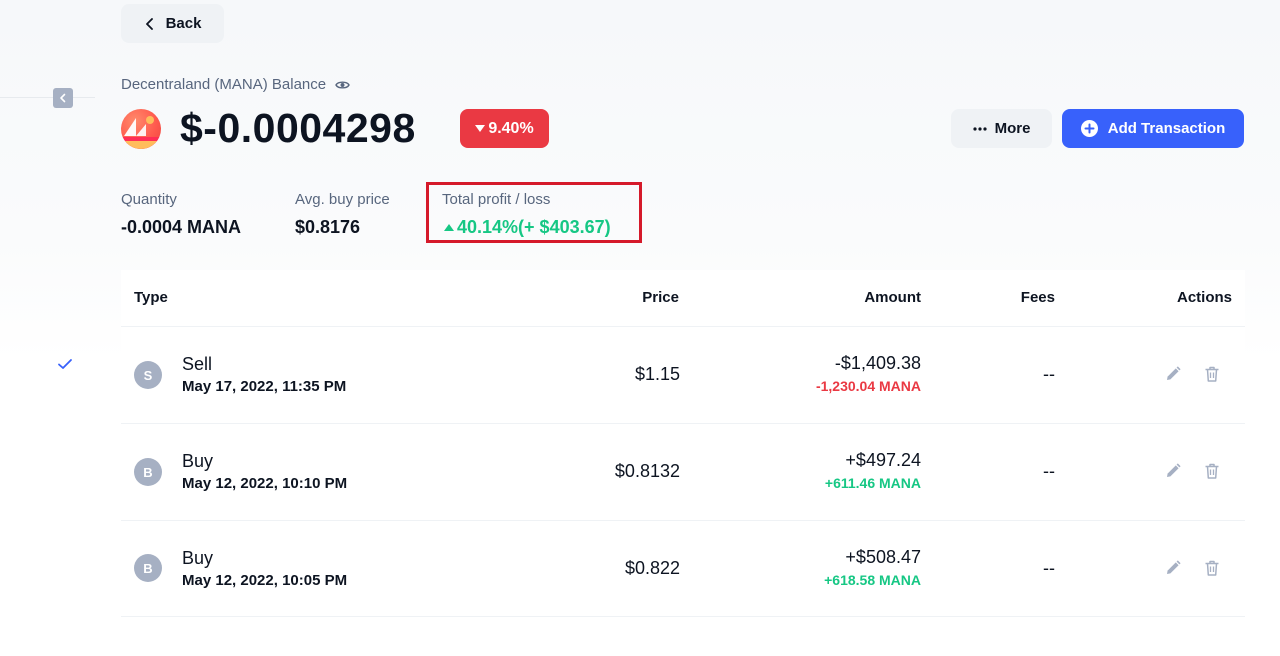 This screenshot has height=656, width=1280. What do you see at coordinates (328, 227) in the screenshot?
I see `avg-buy-price-value: $0.8176` at bounding box center [328, 227].